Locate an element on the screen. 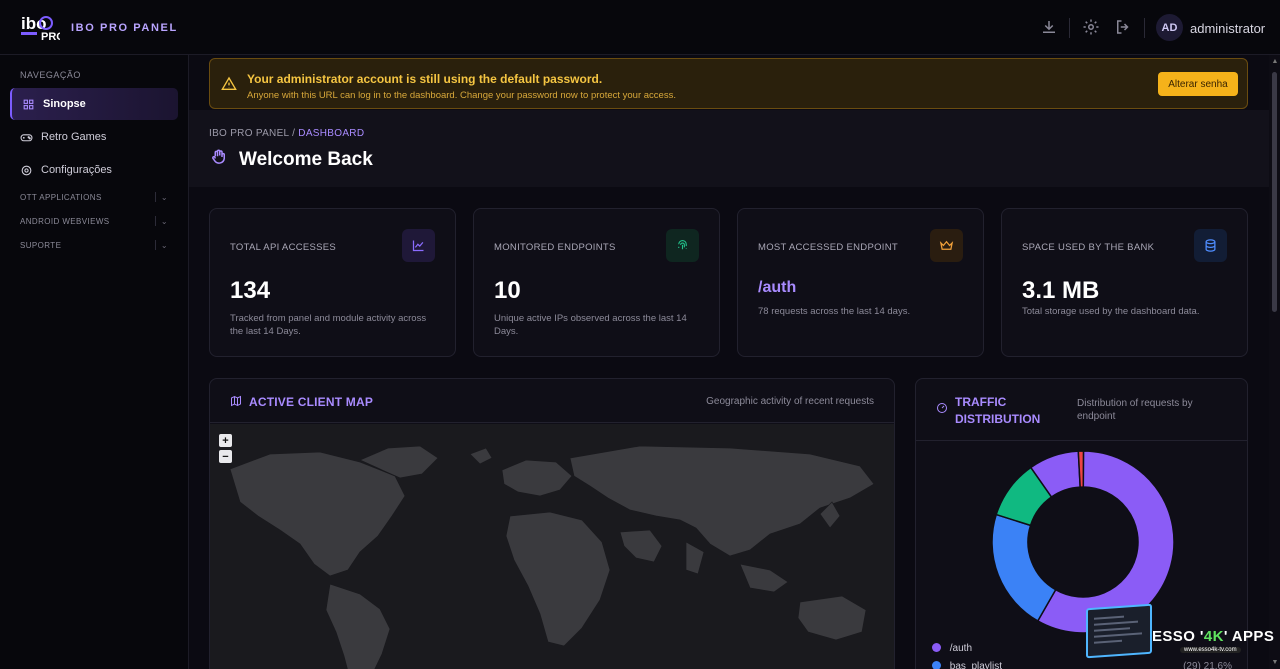  zoom-out-button: − is located at coordinates (225, 456).